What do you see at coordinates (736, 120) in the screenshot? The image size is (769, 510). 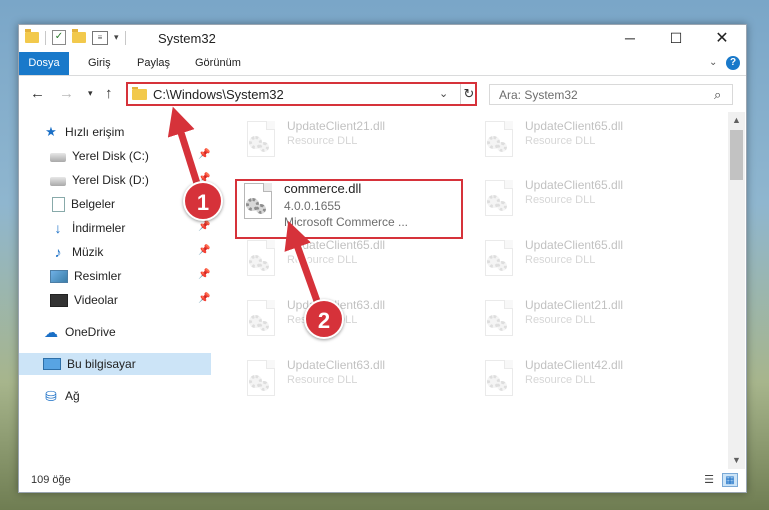 I see `scroll-up-arrow-icon: ▲` at bounding box center [736, 120].